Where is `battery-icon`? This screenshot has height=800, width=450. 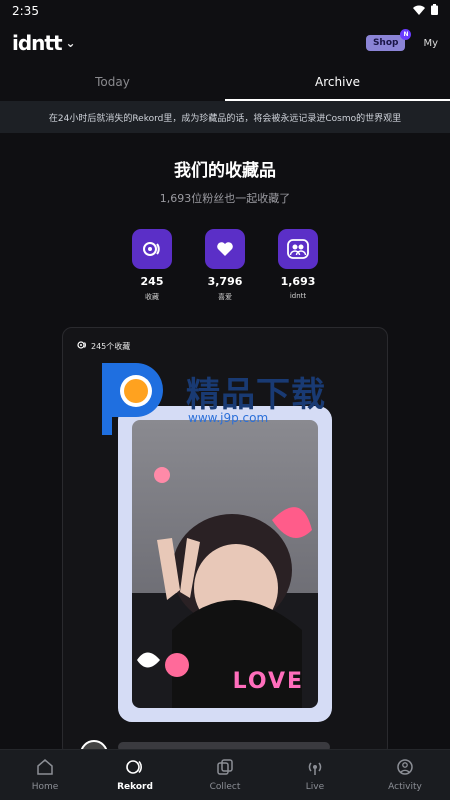
battery-icon is located at coordinates (434, 11).